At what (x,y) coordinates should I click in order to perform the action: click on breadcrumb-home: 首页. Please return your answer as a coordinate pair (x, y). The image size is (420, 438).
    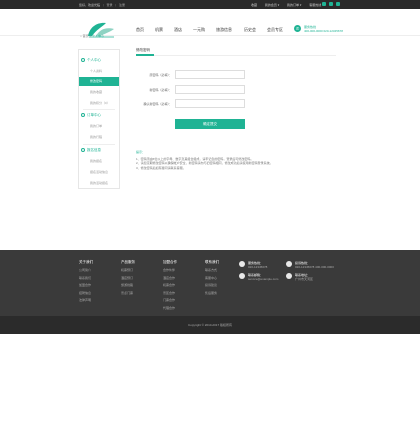
    Looking at the image, I should click on (86, 36).